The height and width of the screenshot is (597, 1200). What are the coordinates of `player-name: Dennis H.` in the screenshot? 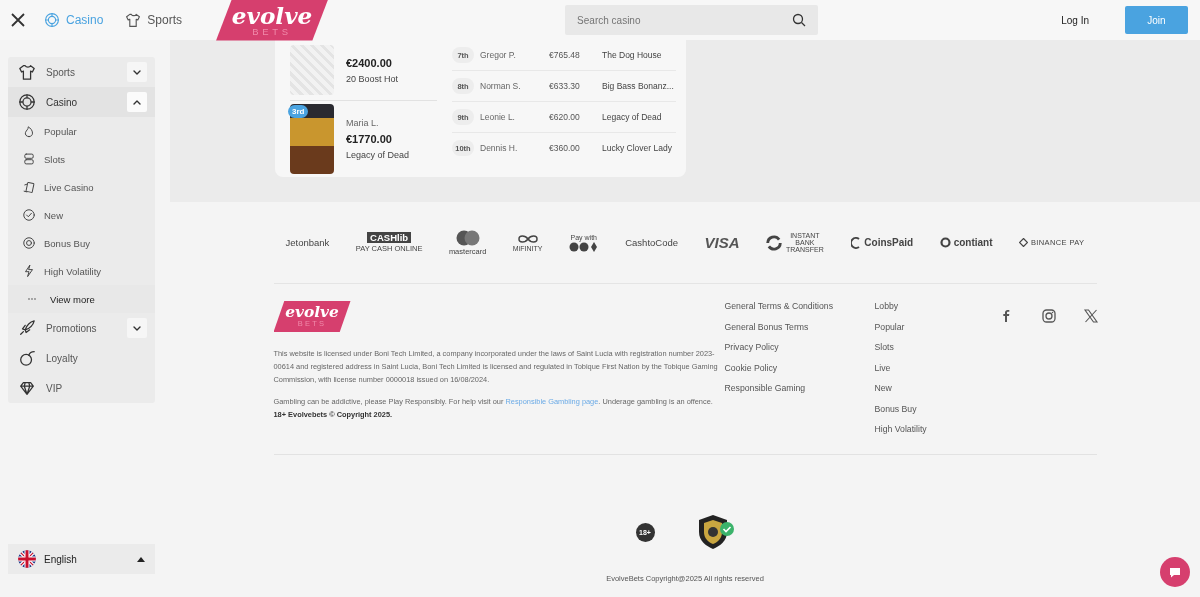 It's located at (499, 148).